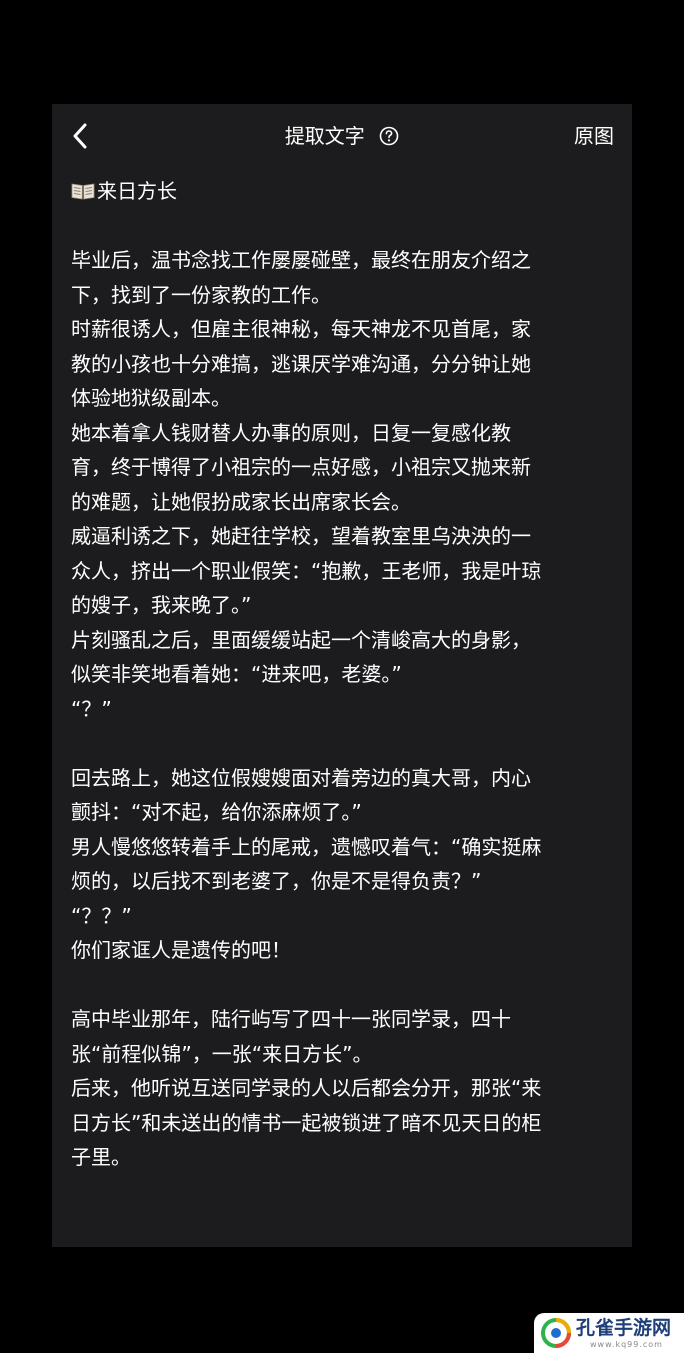  Describe the element at coordinates (137, 191) in the screenshot. I see `book-title: 来日方长` at that location.